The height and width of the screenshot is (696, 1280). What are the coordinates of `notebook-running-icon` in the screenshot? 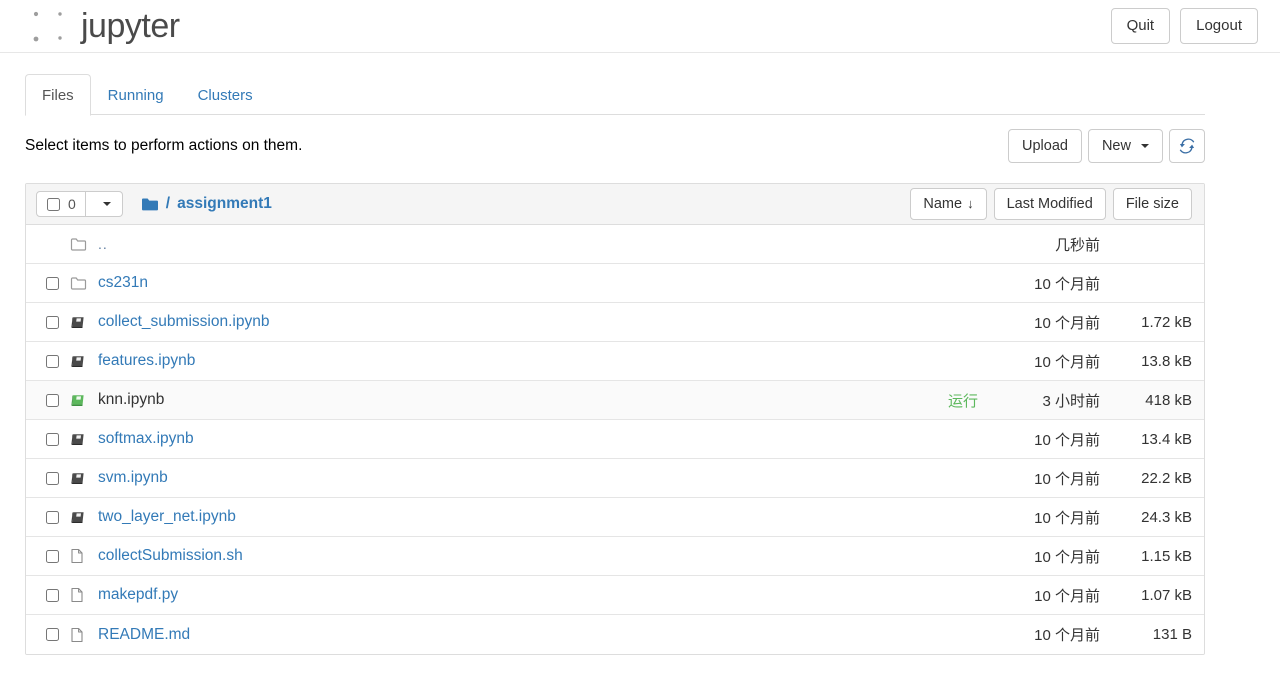 It's located at (78, 400).